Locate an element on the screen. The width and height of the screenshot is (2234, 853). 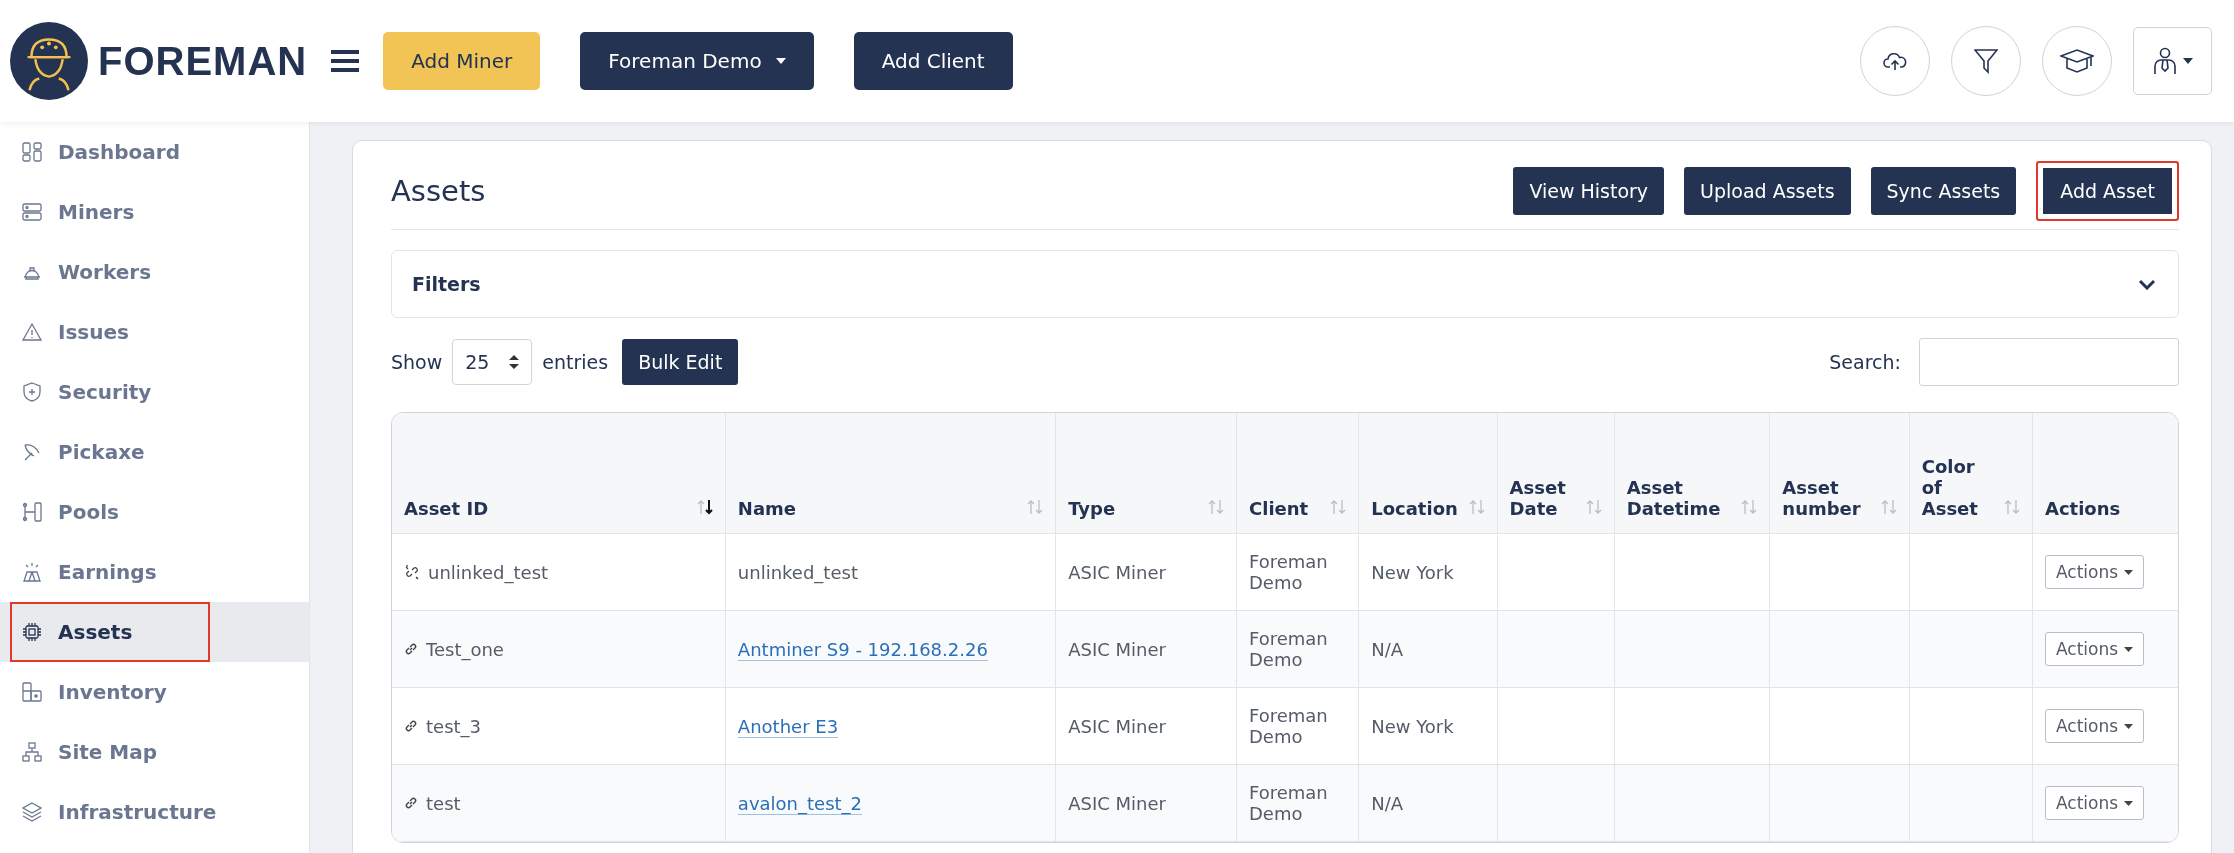
column-header: Type is located at coordinates (1092, 508).